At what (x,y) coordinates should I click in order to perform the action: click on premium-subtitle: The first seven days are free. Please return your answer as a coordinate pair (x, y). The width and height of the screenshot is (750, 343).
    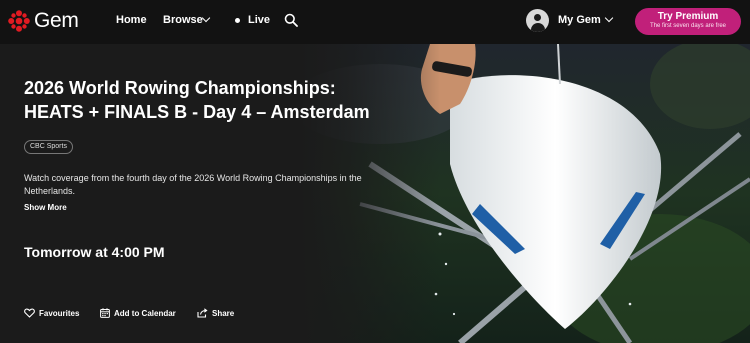
    Looking at the image, I should click on (688, 26).